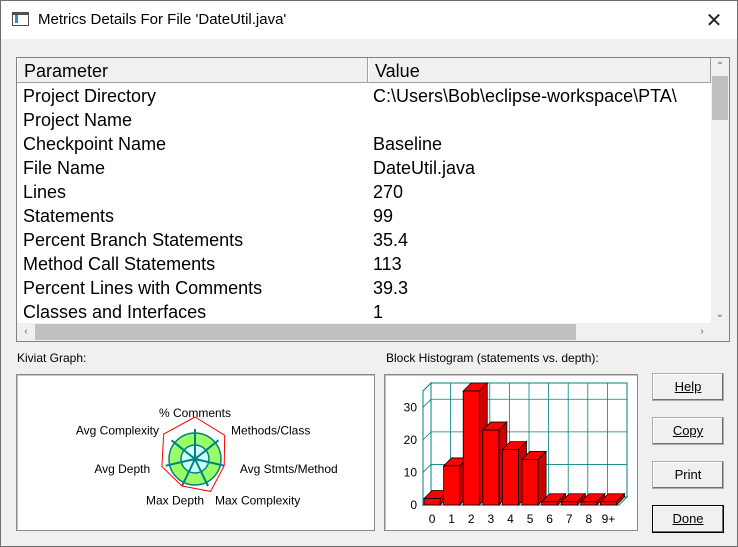 This screenshot has height=547, width=738. I want to click on parameter-cell: Percent Lines with Comments, so click(143, 288).